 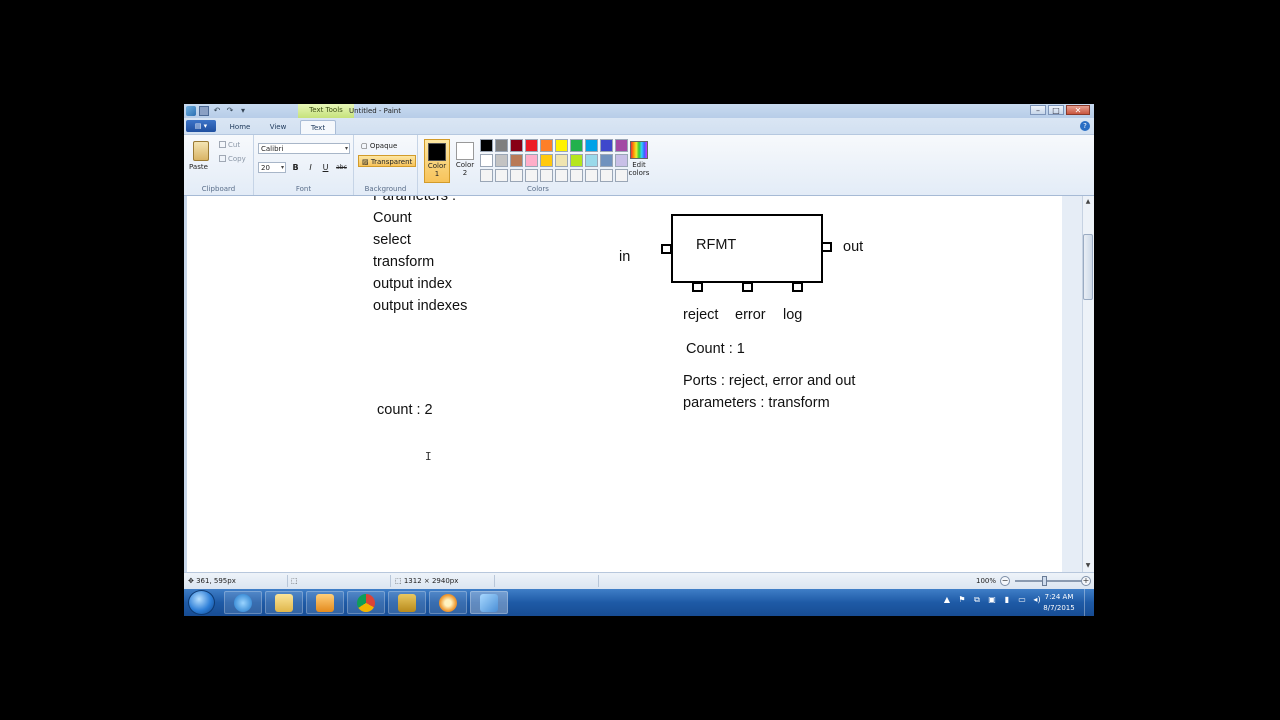 I want to click on help-icon: ?, so click(x=1085, y=126).